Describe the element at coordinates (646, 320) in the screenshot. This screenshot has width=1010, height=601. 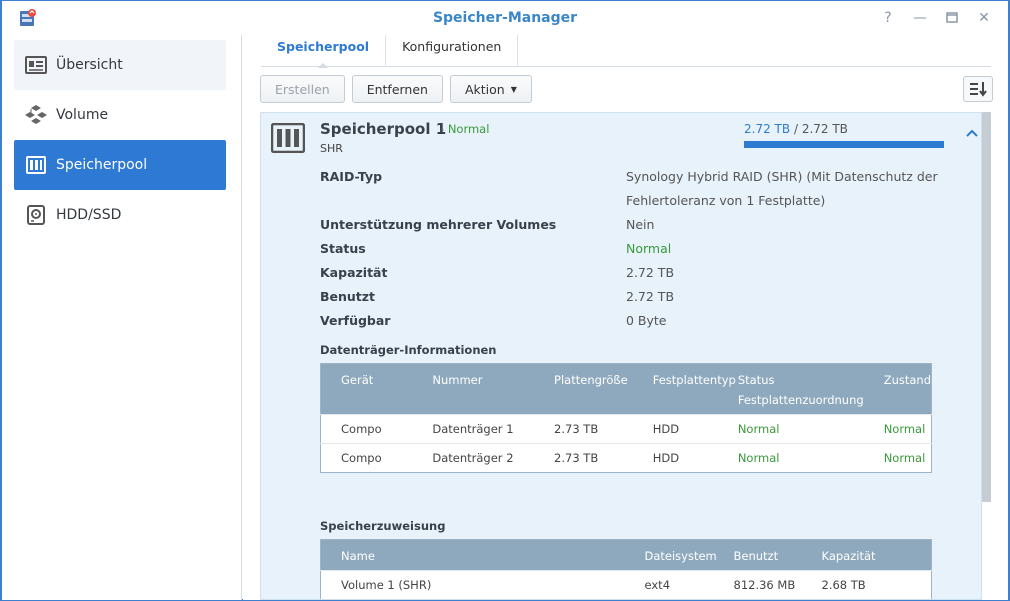
I see `property-value: 0 Byte` at that location.